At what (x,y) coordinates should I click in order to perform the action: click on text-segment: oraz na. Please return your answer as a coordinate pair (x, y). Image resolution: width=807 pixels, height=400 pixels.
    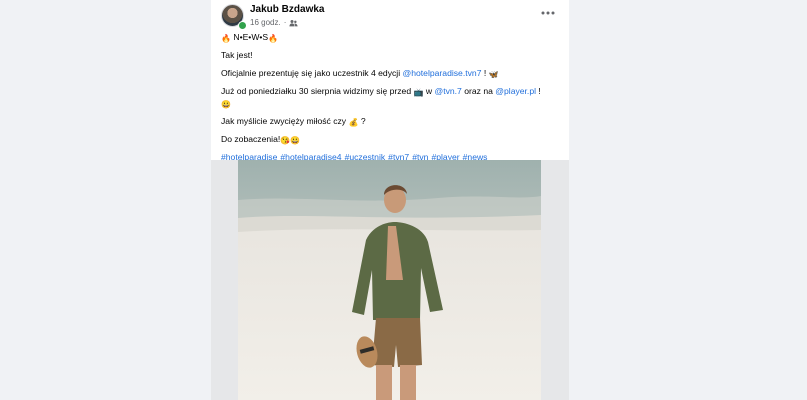
    Looking at the image, I should click on (478, 91).